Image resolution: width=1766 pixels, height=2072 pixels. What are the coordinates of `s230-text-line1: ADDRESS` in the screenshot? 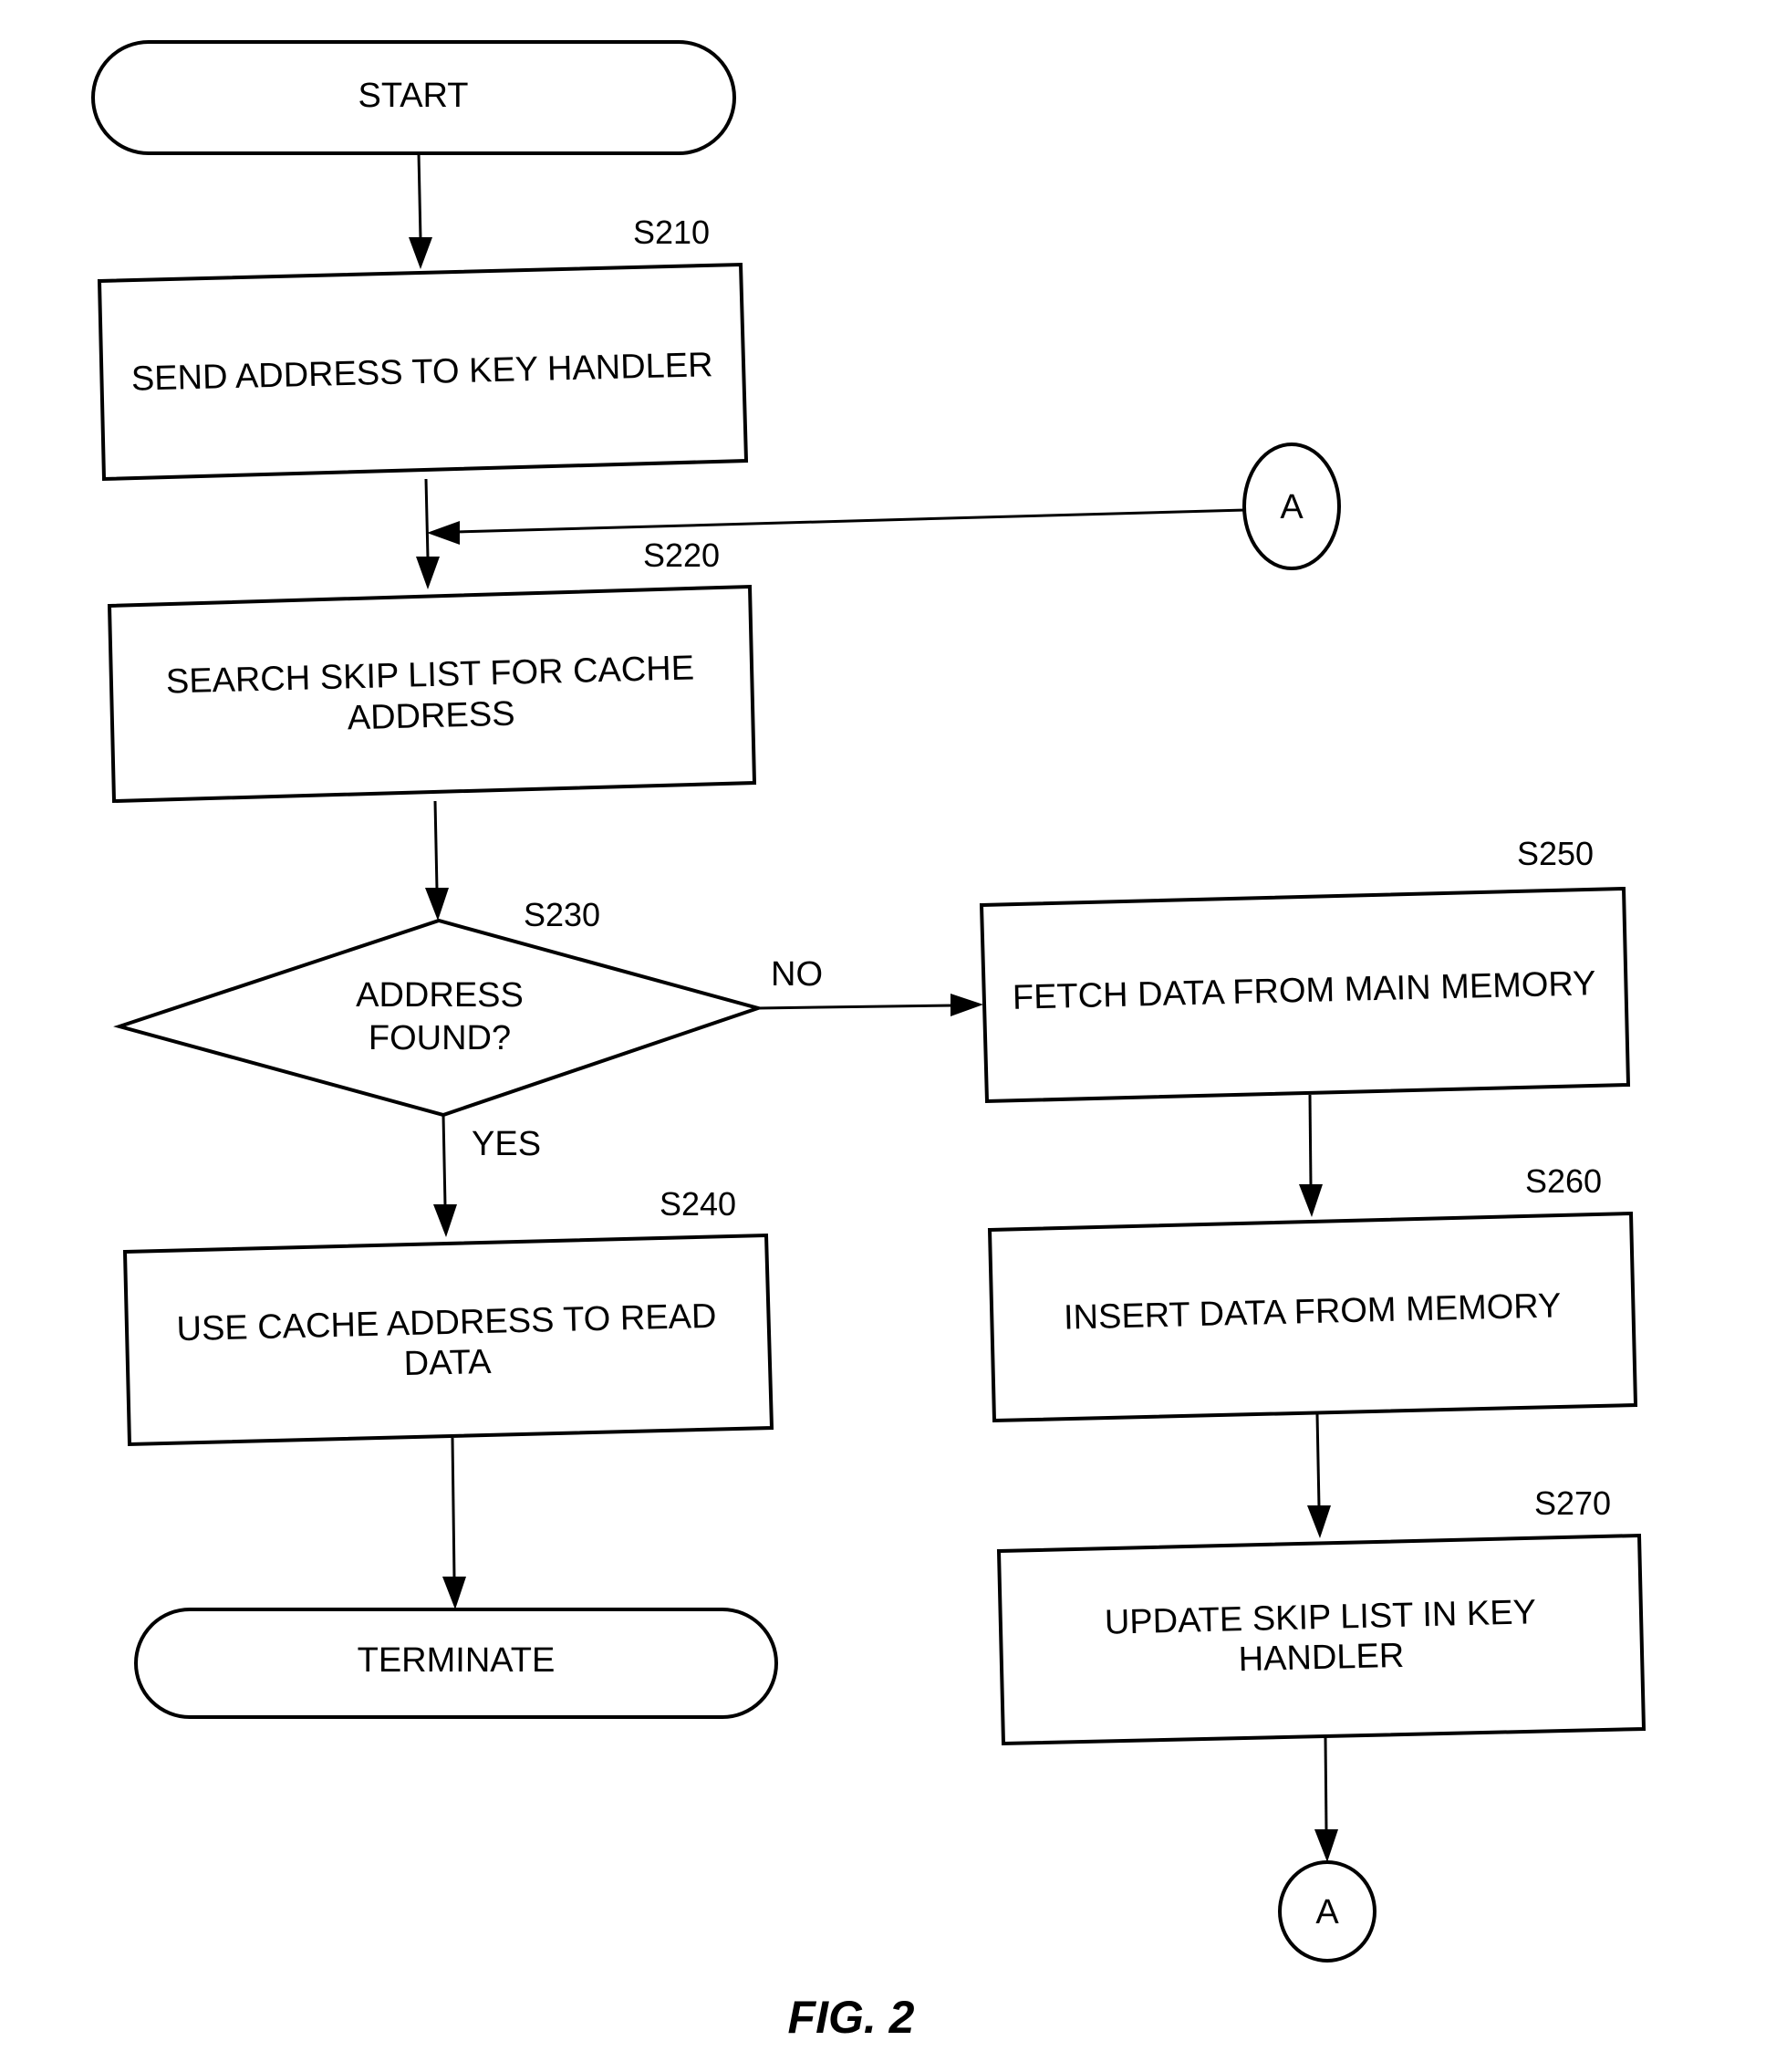 It's located at (440, 995).